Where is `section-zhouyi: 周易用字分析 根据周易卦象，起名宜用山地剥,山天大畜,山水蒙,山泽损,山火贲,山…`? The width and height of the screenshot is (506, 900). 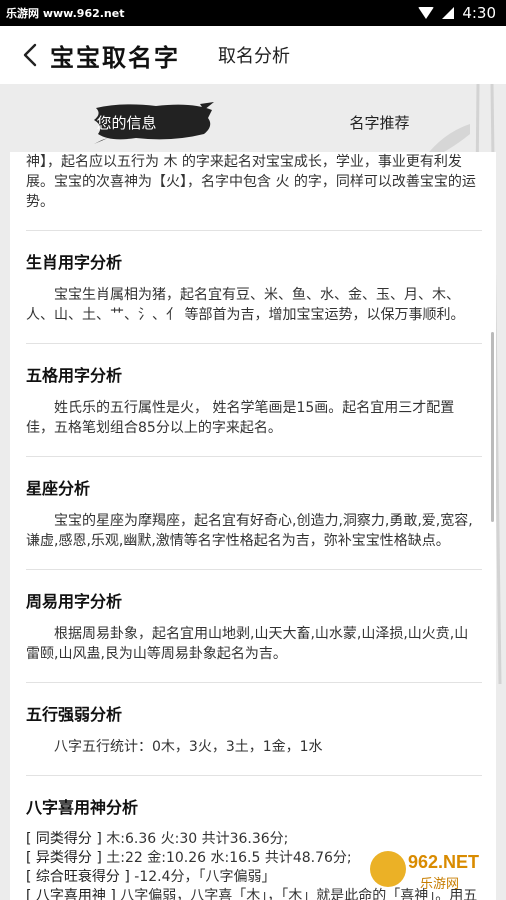
section-zhouyi: 周易用字分析 根据周易卦象，起名宜用山地剥,山天大畜,山水蒙,山泽损,山火贲,山… is located at coordinates (254, 625).